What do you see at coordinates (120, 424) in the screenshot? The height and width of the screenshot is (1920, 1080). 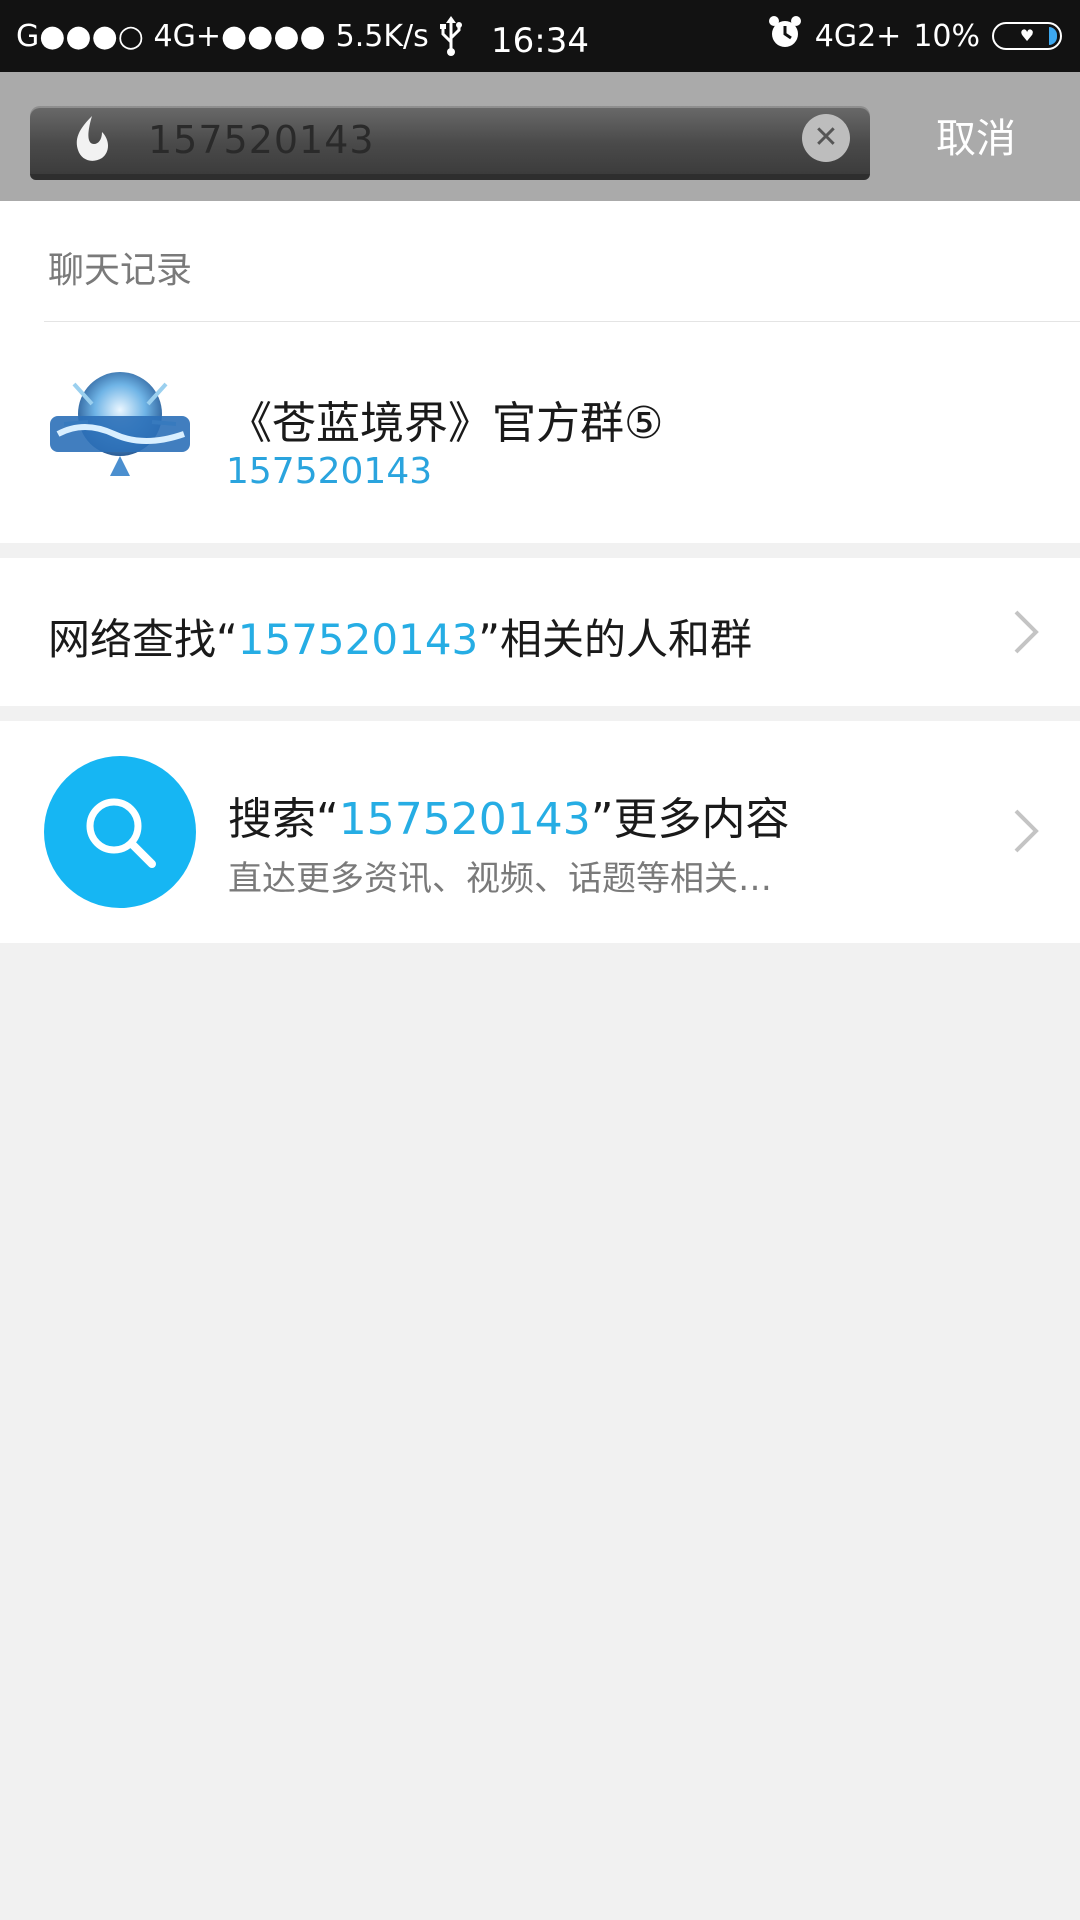 I see `group-avatar` at bounding box center [120, 424].